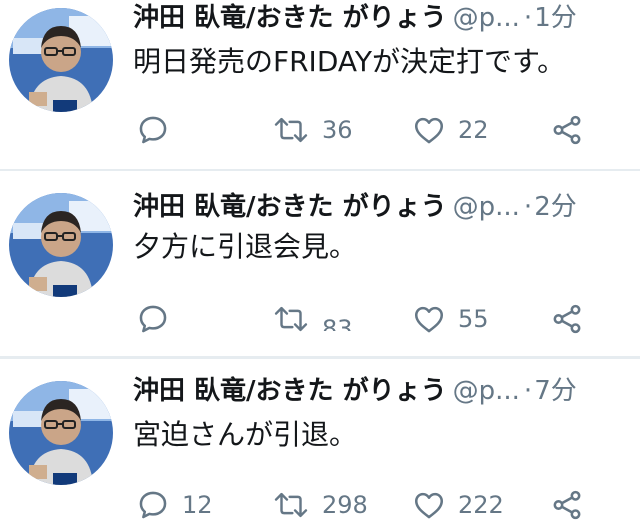 This screenshot has height=530, width=640. What do you see at coordinates (450, 130) in the screenshot?
I see `like-button: 22` at bounding box center [450, 130].